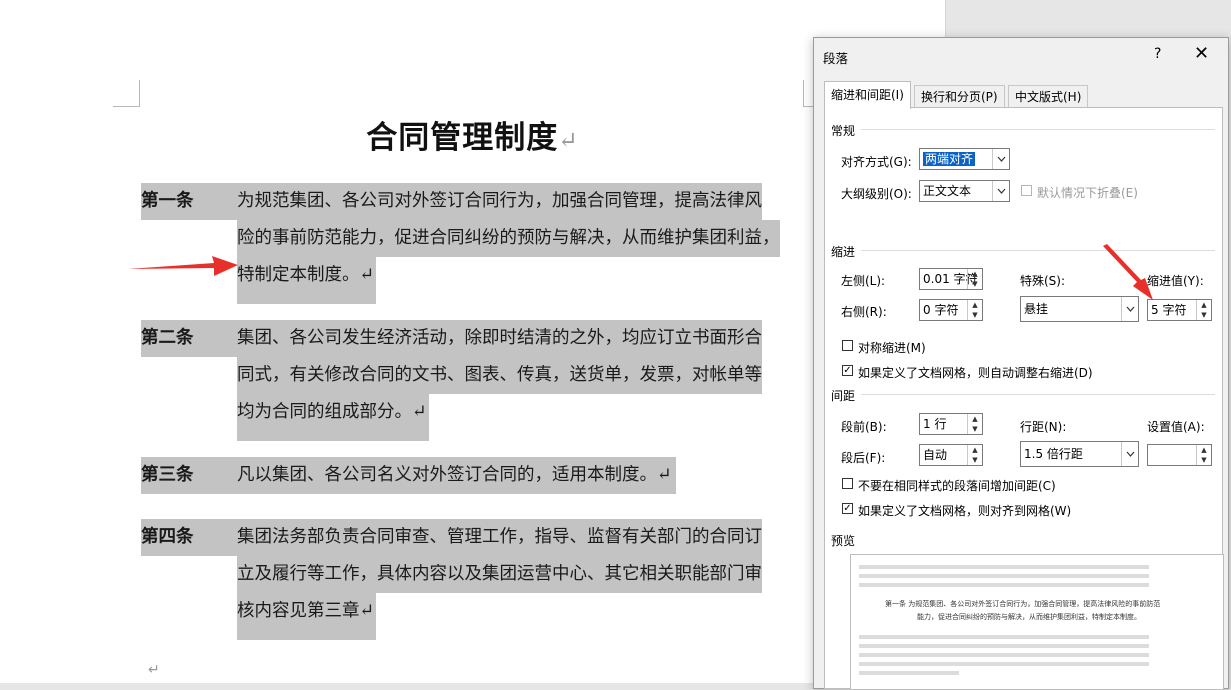 The height and width of the screenshot is (690, 1231). Describe the element at coordinates (1026, 190) in the screenshot. I see `collapse-checkbox` at that location.